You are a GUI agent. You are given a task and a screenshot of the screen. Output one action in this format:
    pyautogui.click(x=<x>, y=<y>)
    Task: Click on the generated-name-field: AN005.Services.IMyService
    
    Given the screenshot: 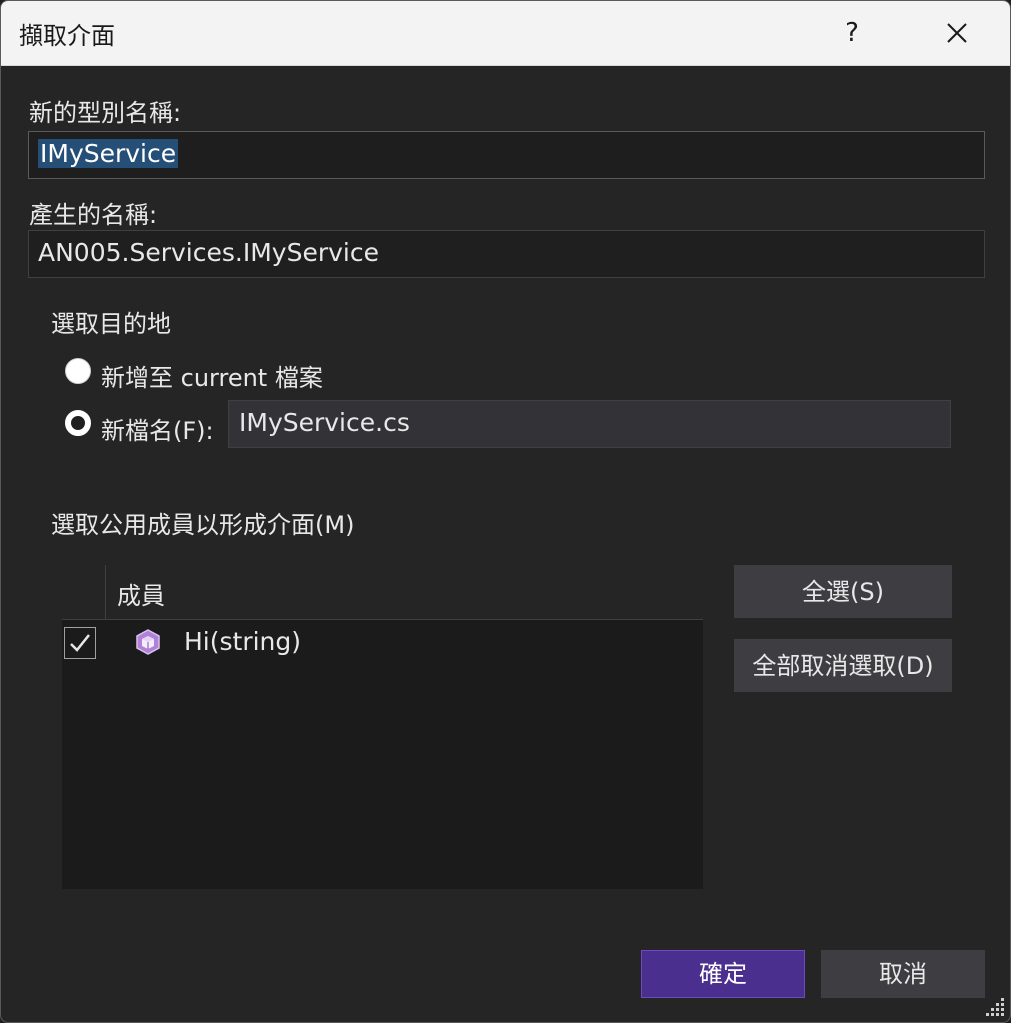 What is the action you would take?
    pyautogui.click(x=506, y=254)
    